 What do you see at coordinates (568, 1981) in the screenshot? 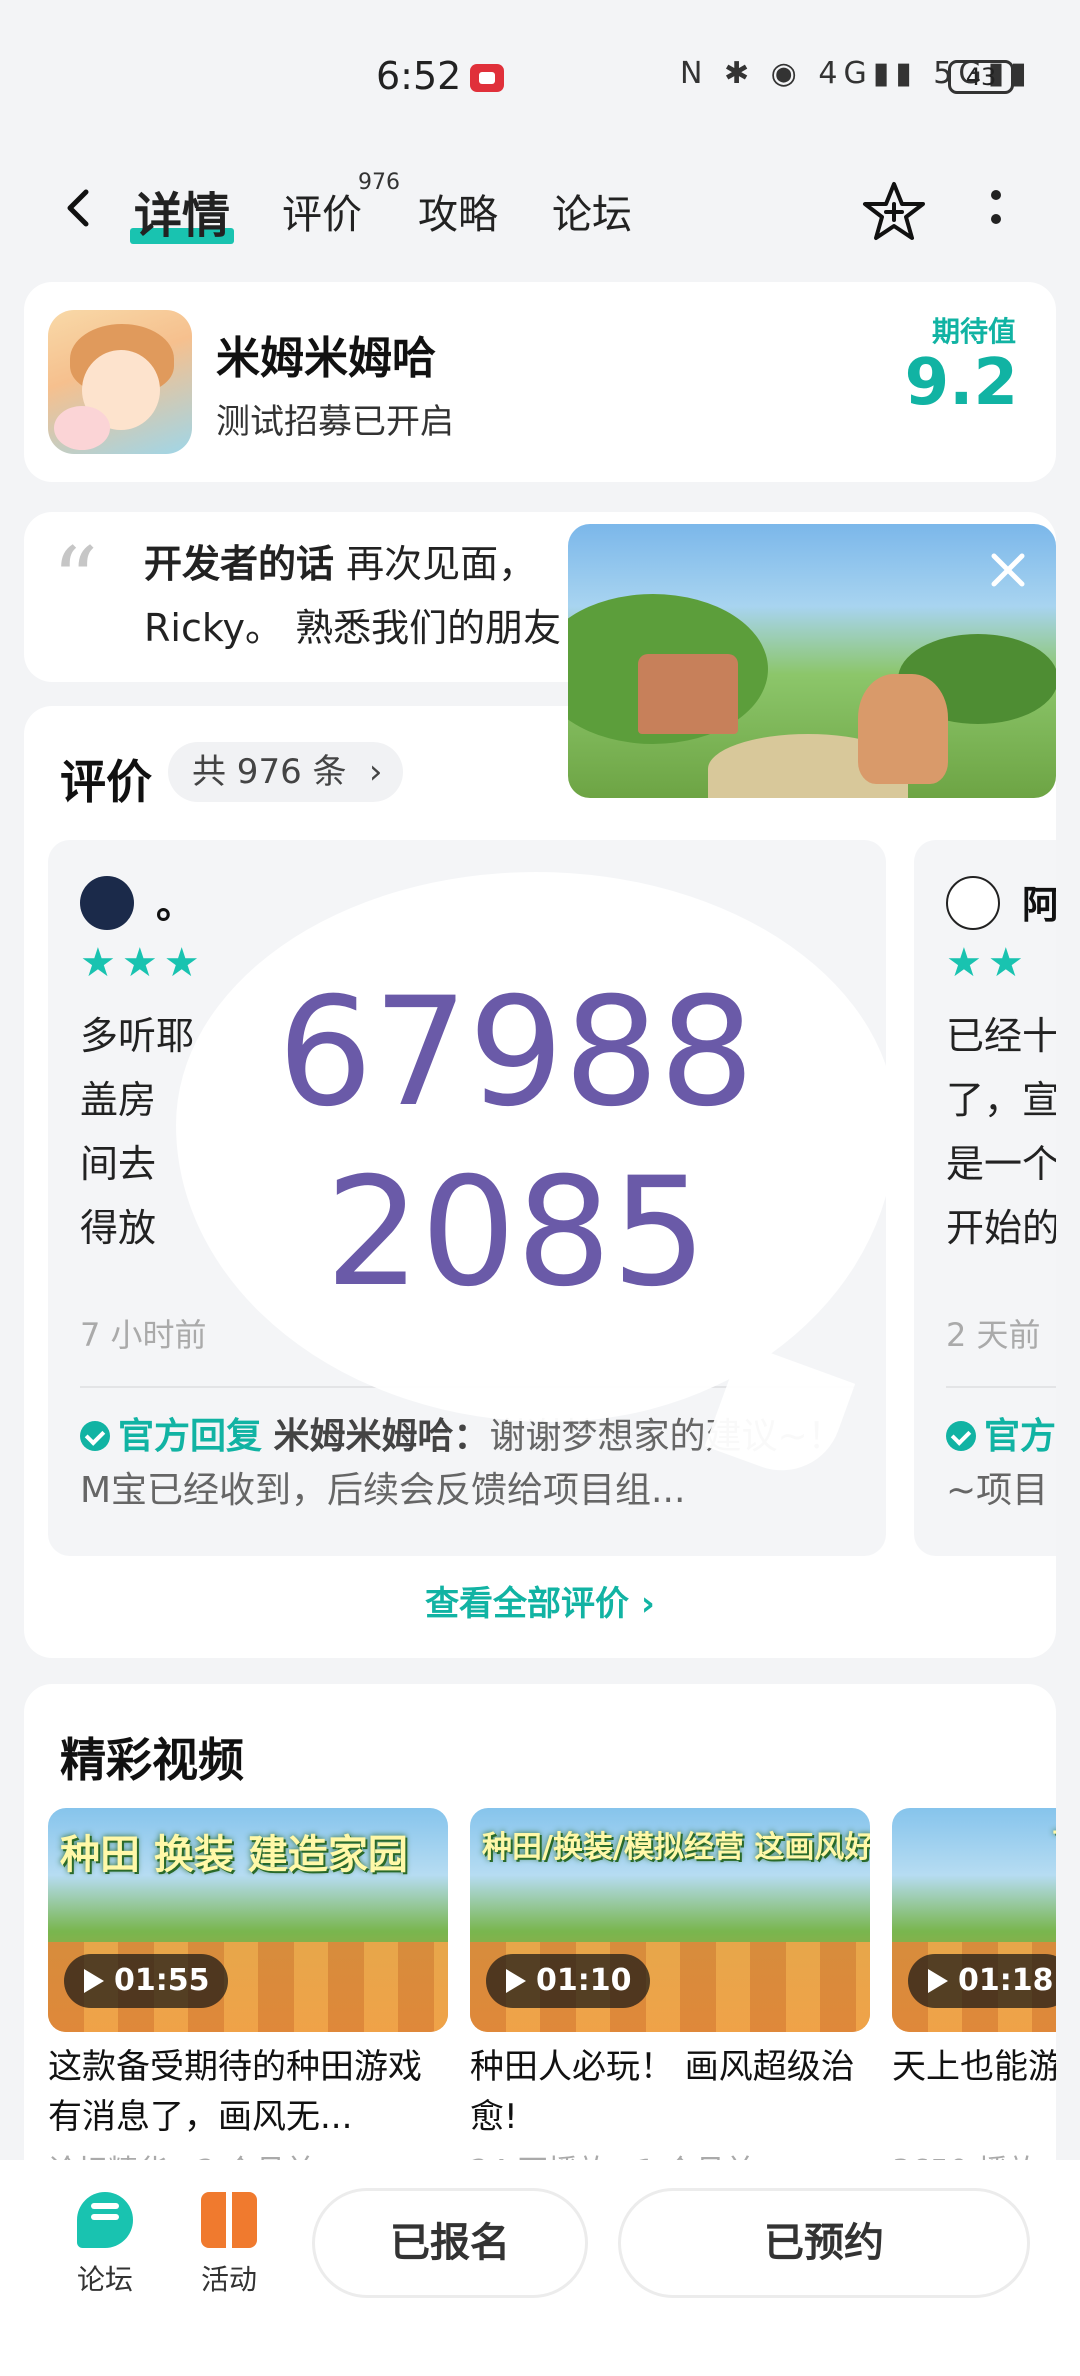
I see `video-duration: 01:10` at bounding box center [568, 1981].